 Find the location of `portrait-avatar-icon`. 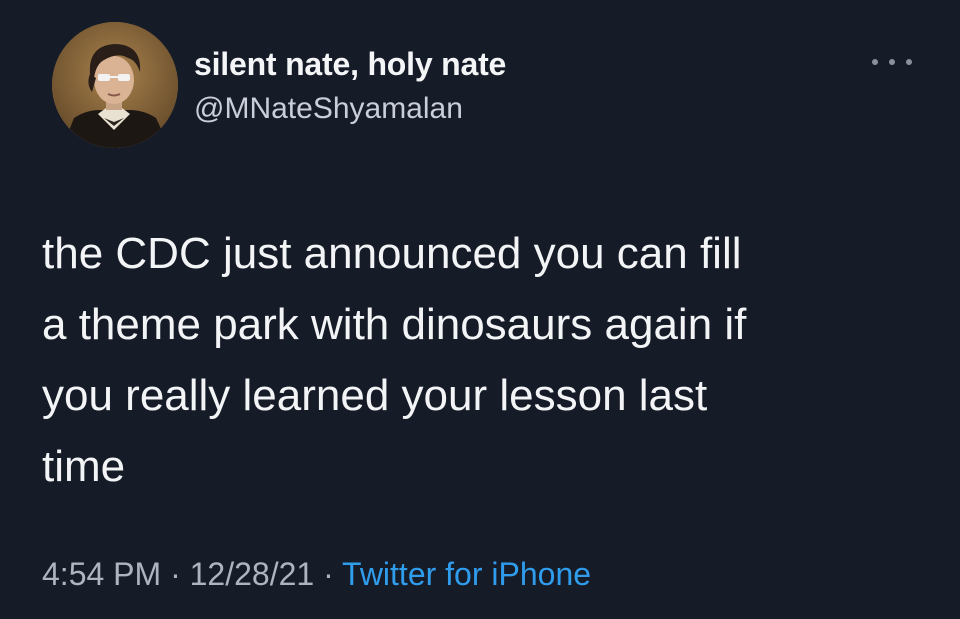

portrait-avatar-icon is located at coordinates (115, 85).